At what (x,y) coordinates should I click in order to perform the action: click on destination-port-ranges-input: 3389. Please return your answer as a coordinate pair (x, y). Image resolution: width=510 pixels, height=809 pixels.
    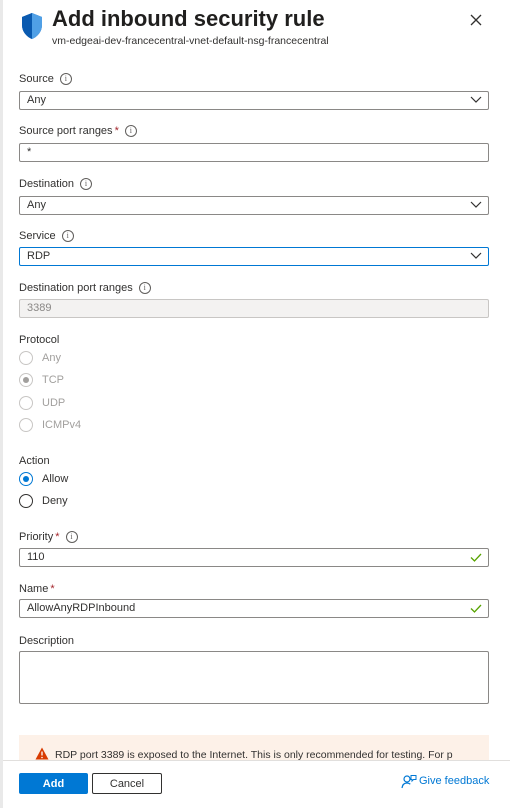
    Looking at the image, I should click on (254, 308).